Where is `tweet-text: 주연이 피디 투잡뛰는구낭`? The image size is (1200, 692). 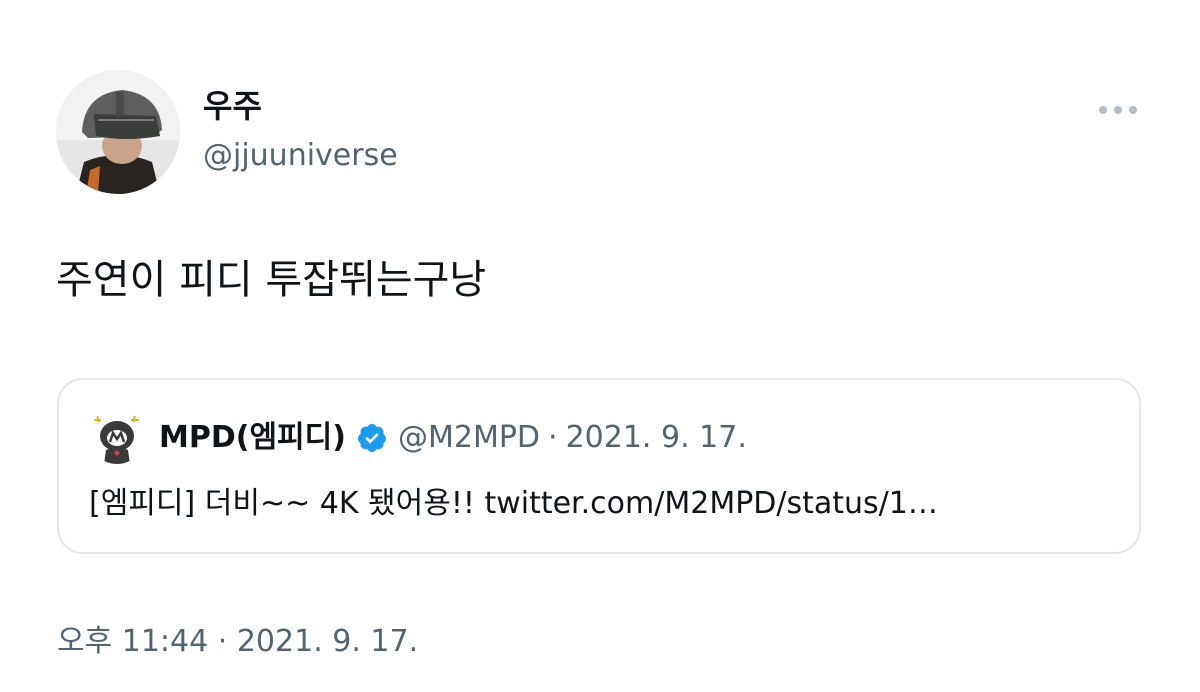 tweet-text: 주연이 피디 투잡뛰는구낭 is located at coordinates (271, 280).